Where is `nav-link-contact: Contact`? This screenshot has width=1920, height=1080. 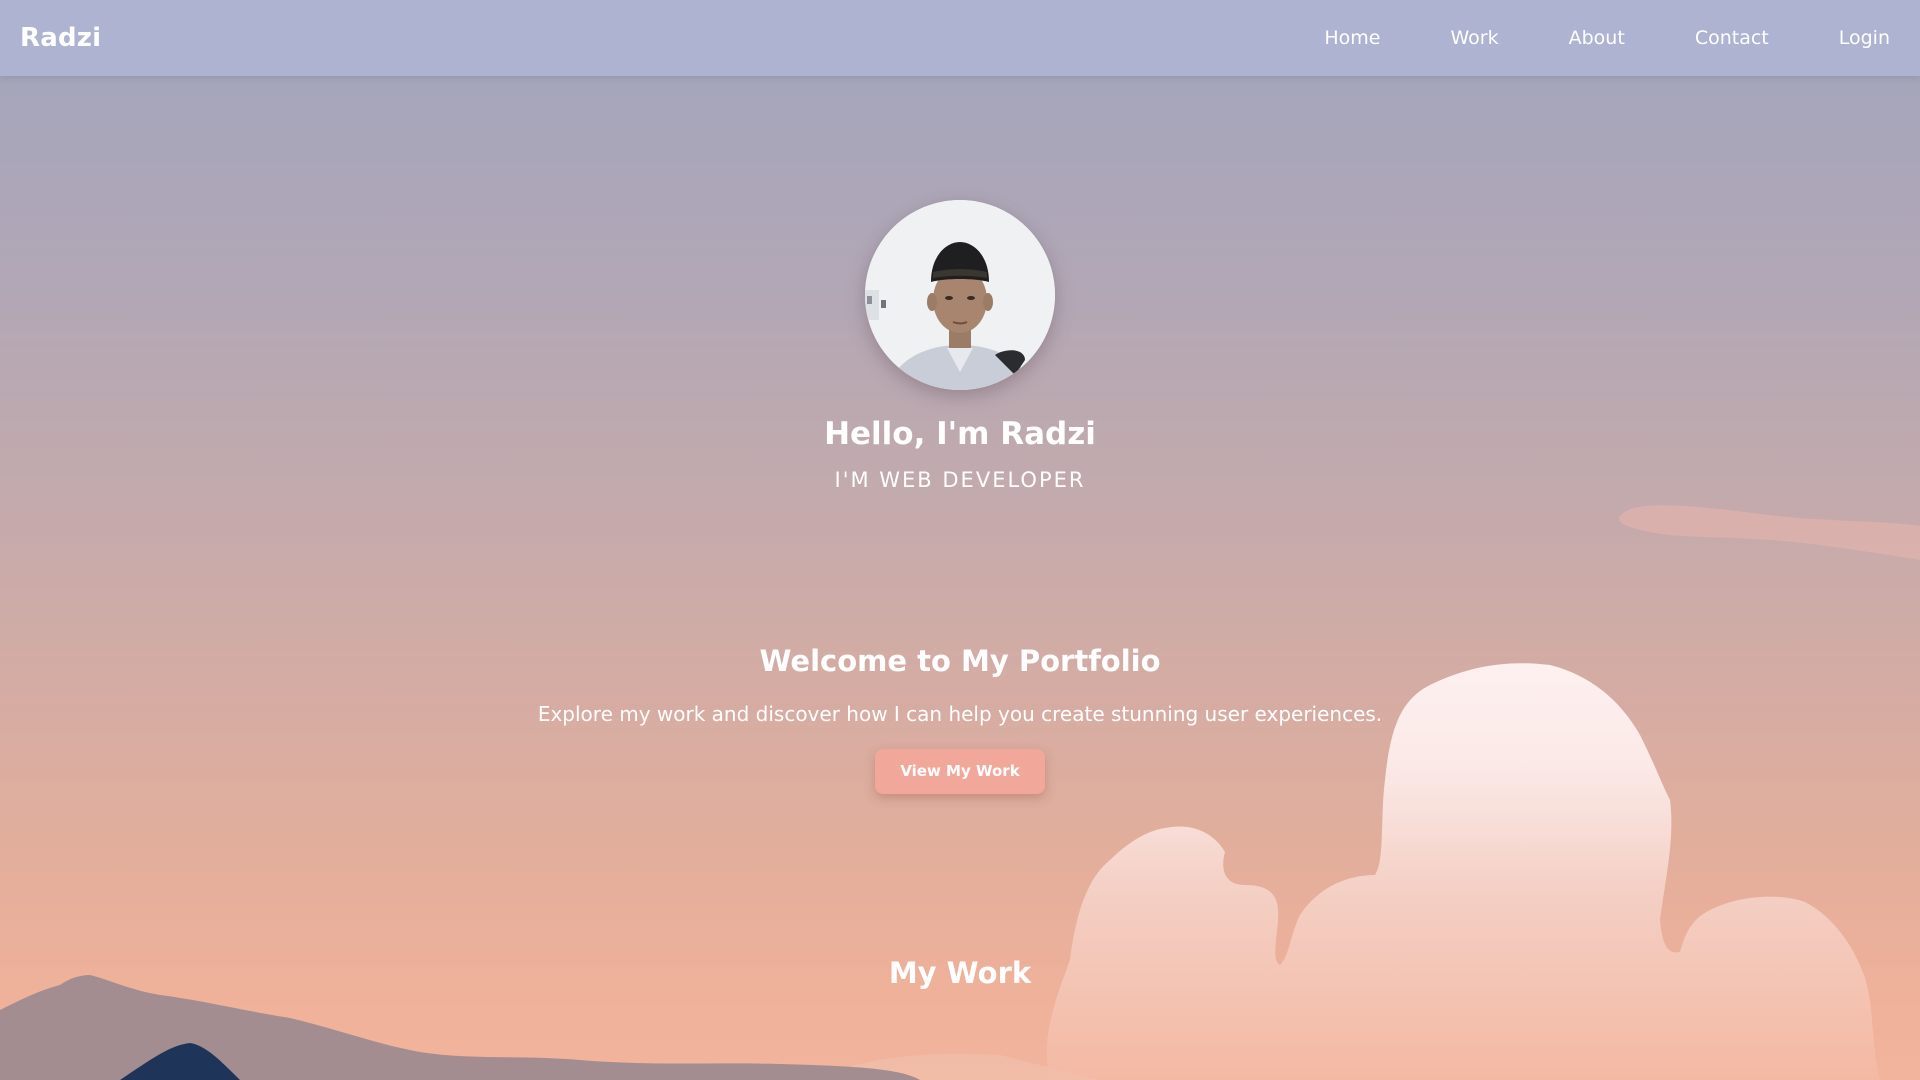 nav-link-contact: Contact is located at coordinates (1732, 38).